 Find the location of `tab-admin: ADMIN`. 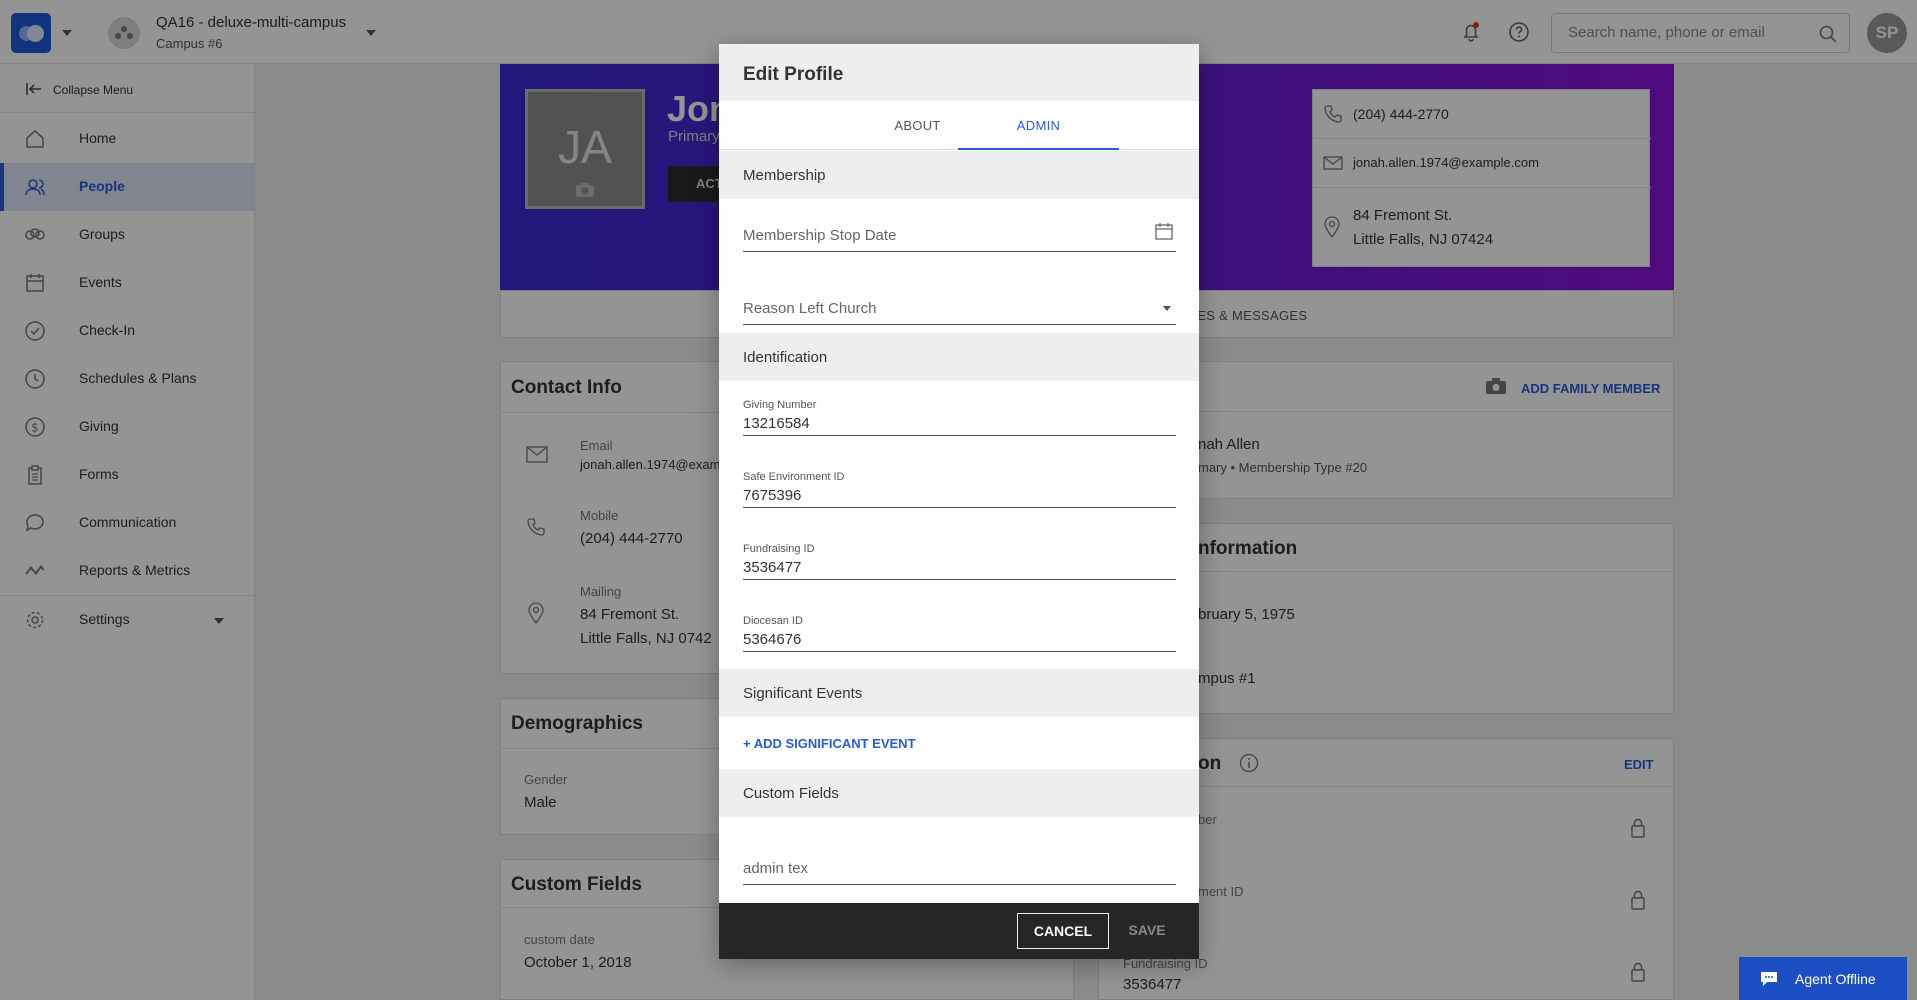

tab-admin: ADMIN is located at coordinates (1038, 125).